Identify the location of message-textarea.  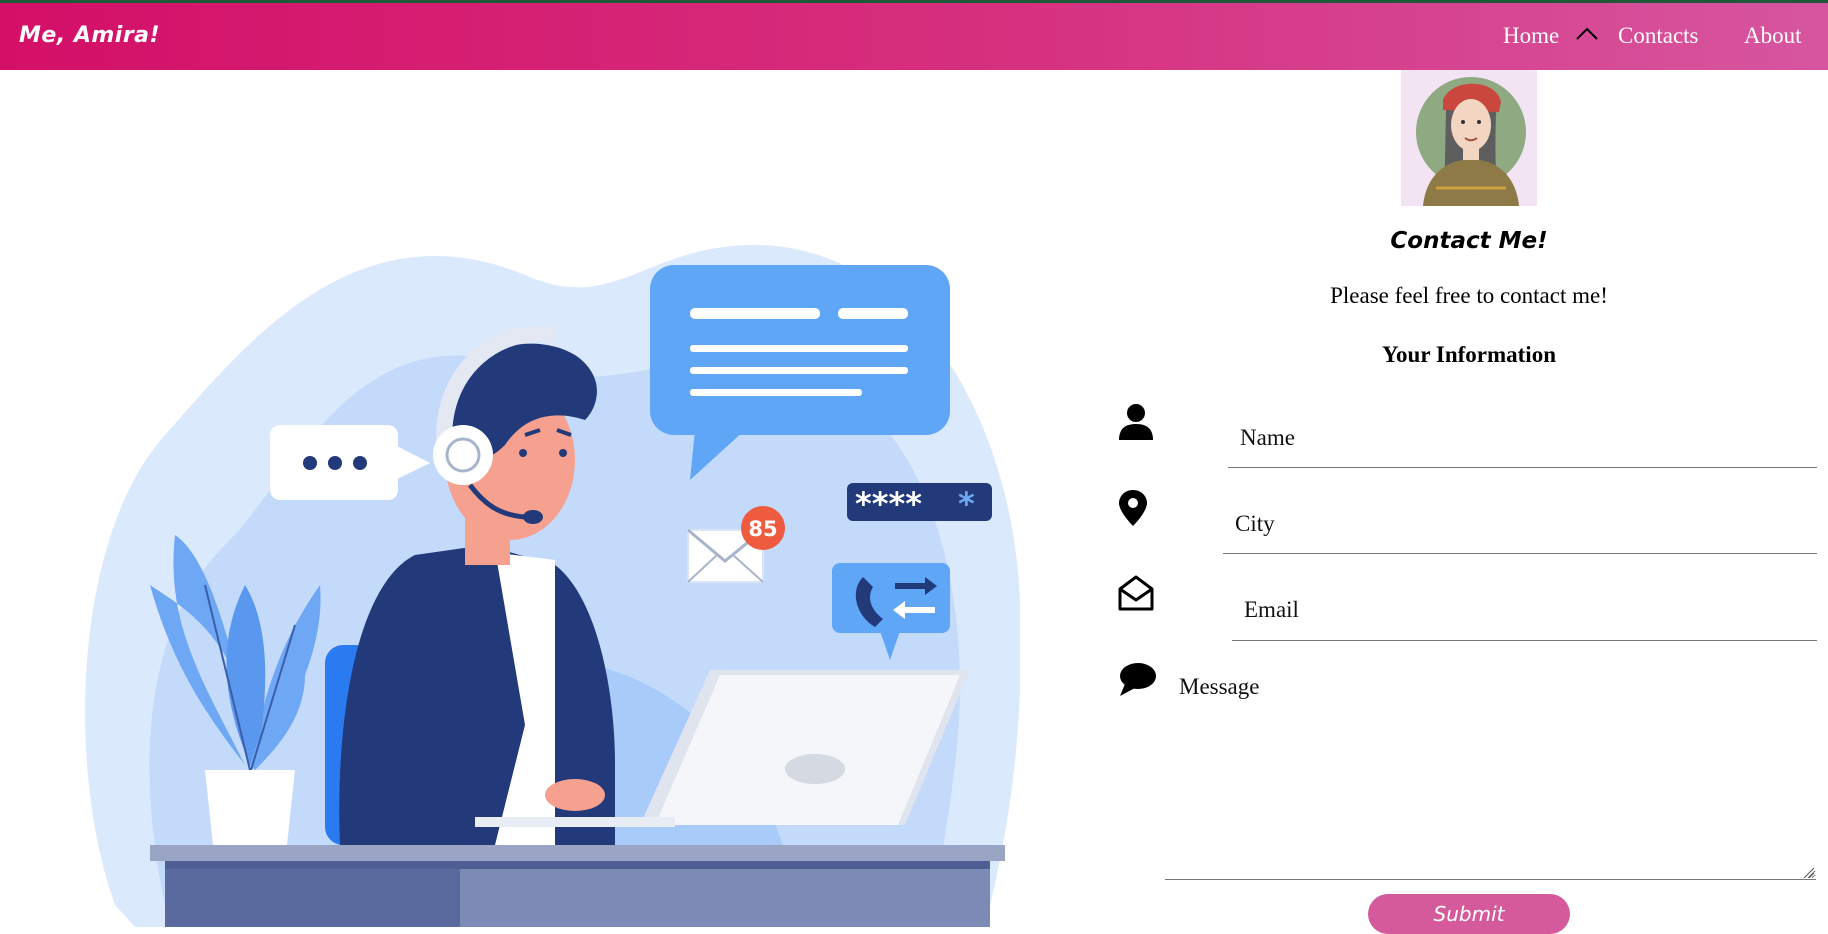
(1490, 774).